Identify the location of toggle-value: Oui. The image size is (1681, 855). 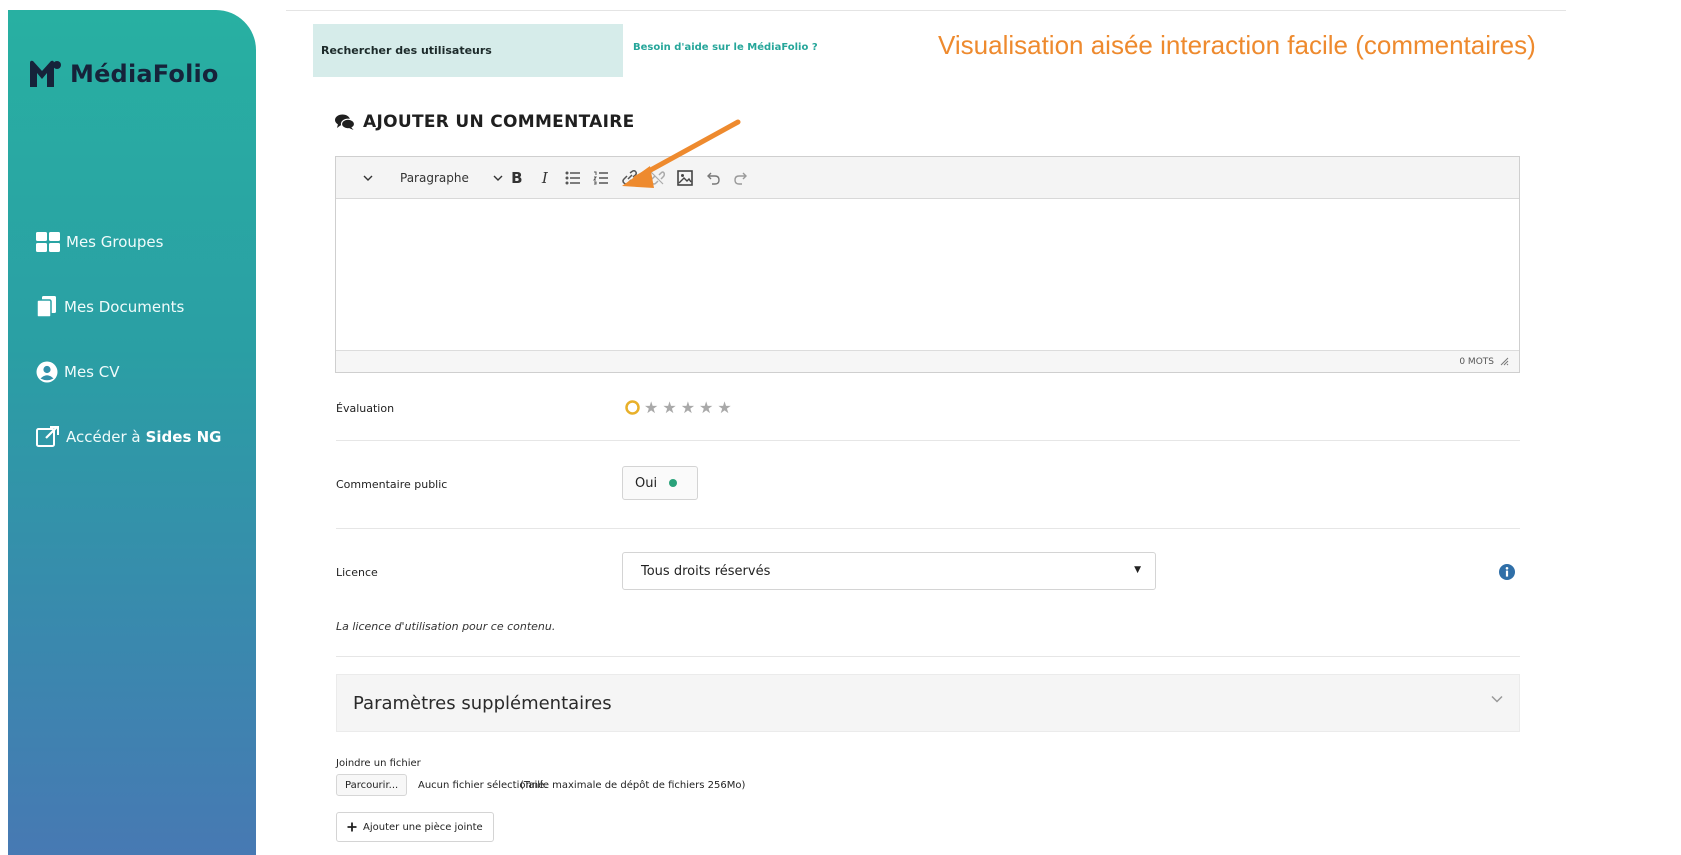
(646, 483).